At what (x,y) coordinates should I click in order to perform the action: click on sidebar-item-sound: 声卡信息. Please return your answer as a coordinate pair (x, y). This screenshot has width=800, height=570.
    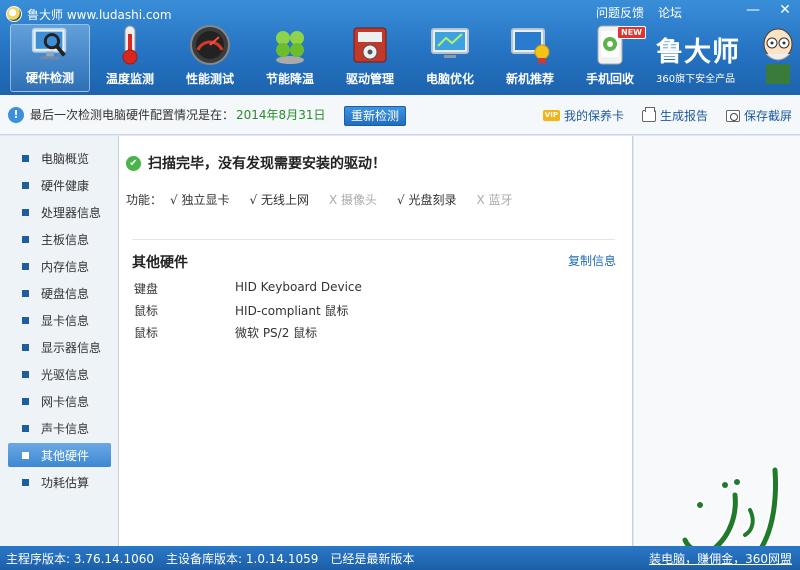
    Looking at the image, I should click on (59, 428).